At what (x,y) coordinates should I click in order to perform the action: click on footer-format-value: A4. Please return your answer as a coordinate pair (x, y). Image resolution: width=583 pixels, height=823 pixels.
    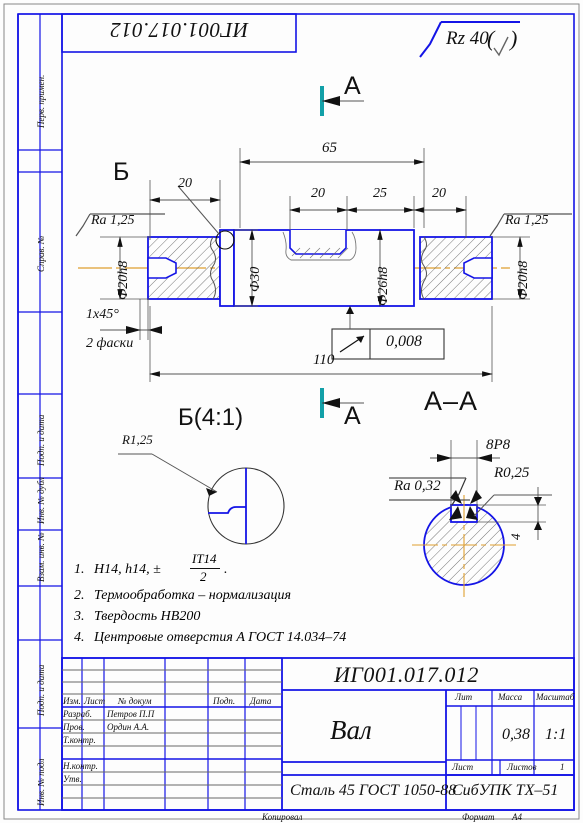
    Looking at the image, I should click on (517, 817).